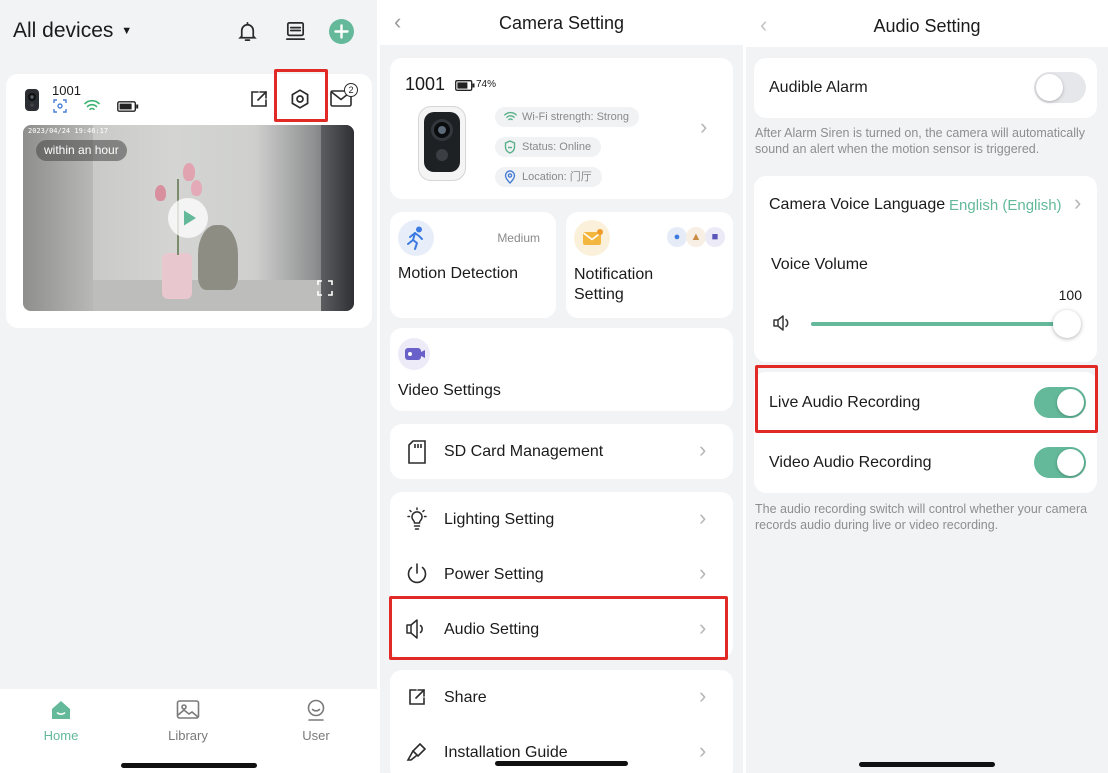 Image resolution: width=1108 pixels, height=773 pixels. I want to click on bottom-nav: Home Library User, so click(188, 731).